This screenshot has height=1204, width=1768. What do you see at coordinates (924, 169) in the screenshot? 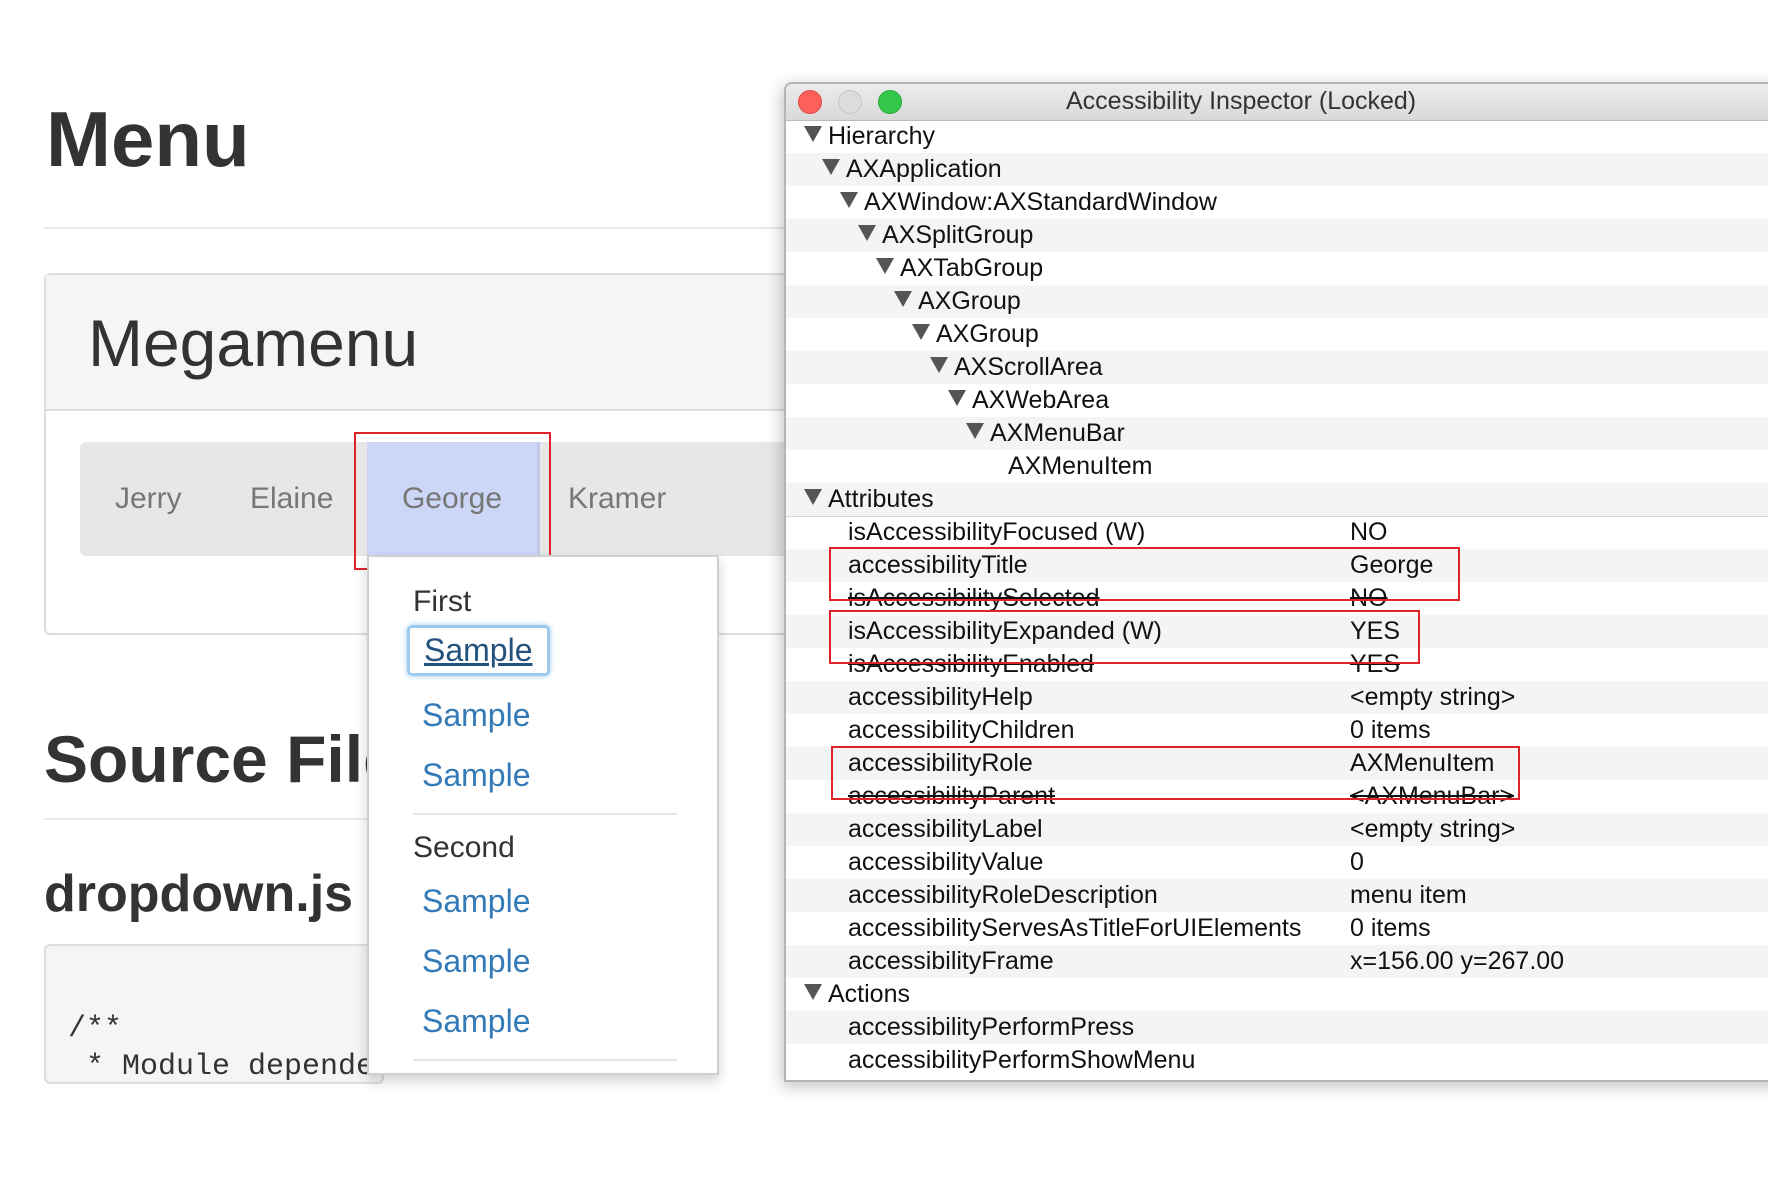
I see `hierarchy-label: AXApplication` at bounding box center [924, 169].